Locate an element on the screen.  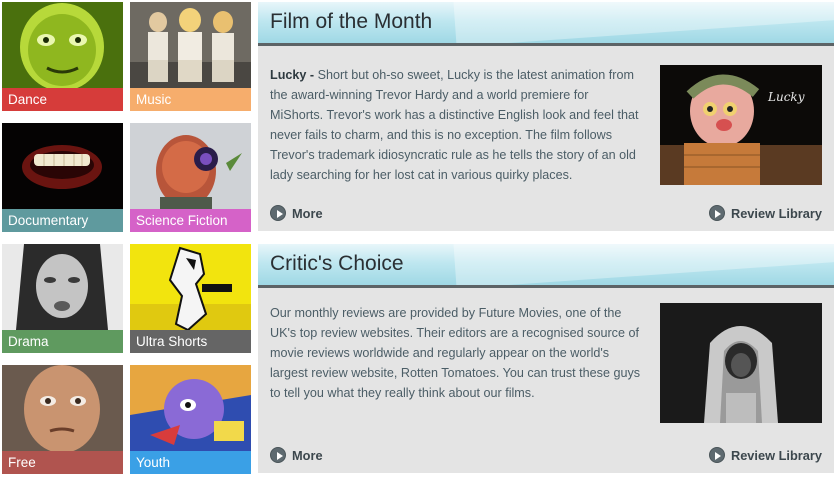
category-tile-drama: Drama is located at coordinates (62, 298).